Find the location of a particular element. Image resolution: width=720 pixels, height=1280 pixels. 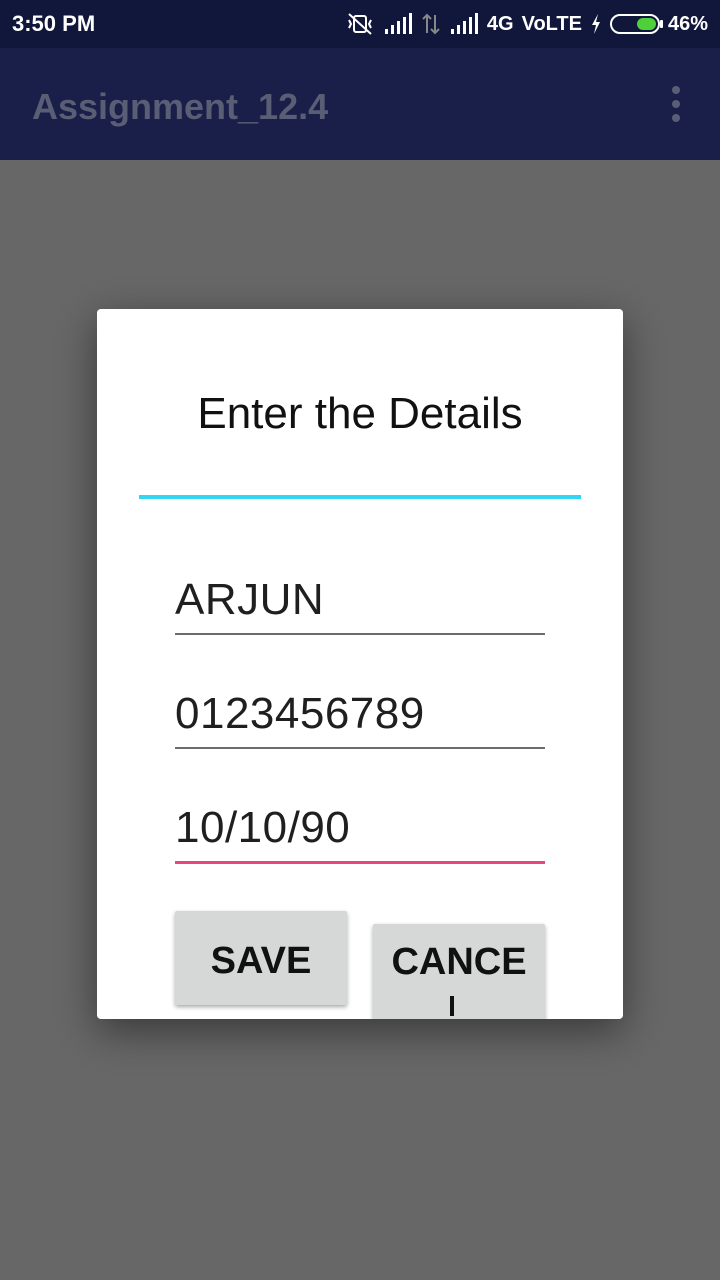

battery-percent: 46% is located at coordinates (687, 23).